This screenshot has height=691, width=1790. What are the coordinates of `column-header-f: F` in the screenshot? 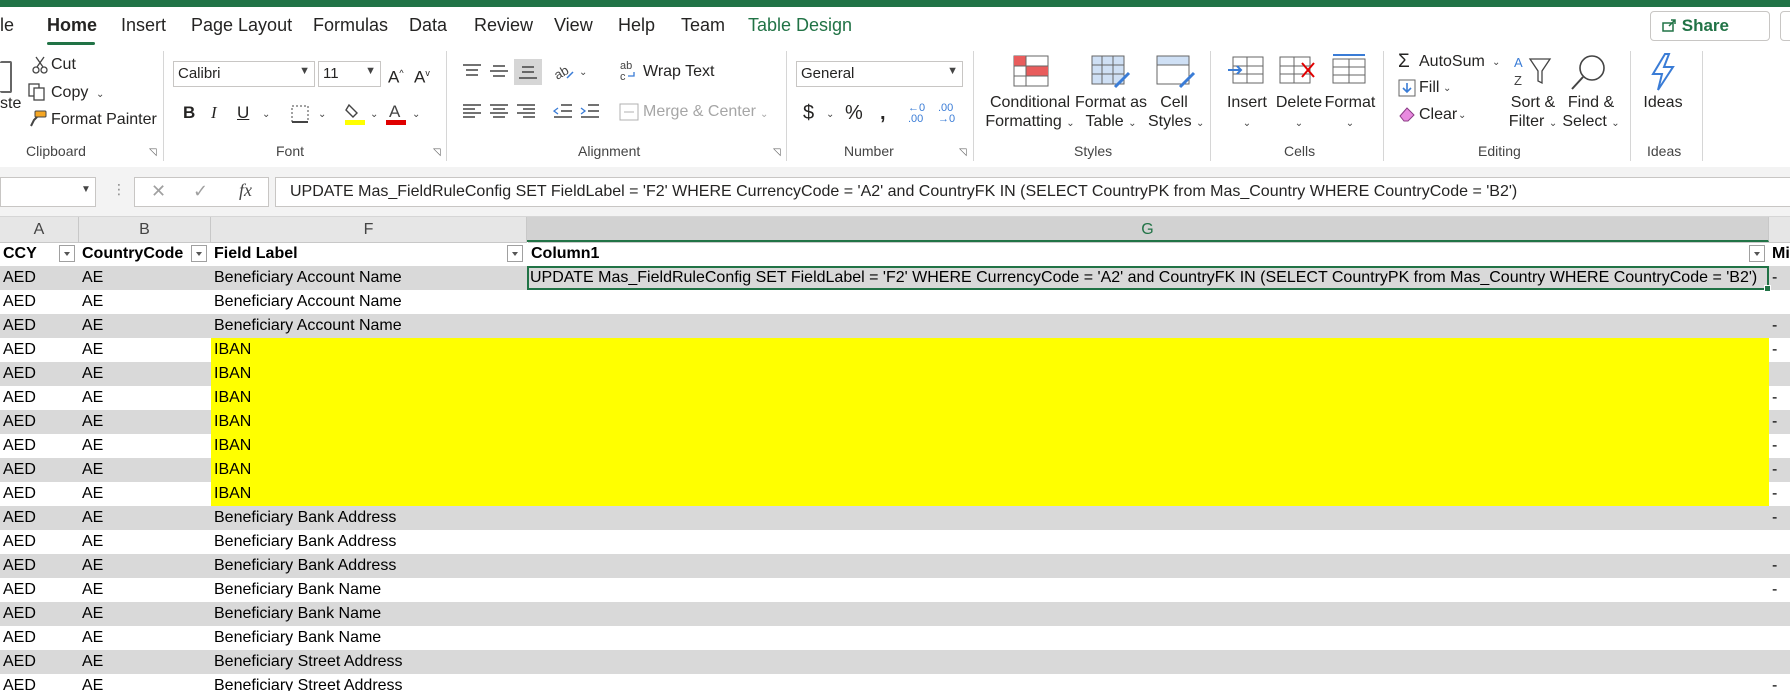 It's located at (369, 229).